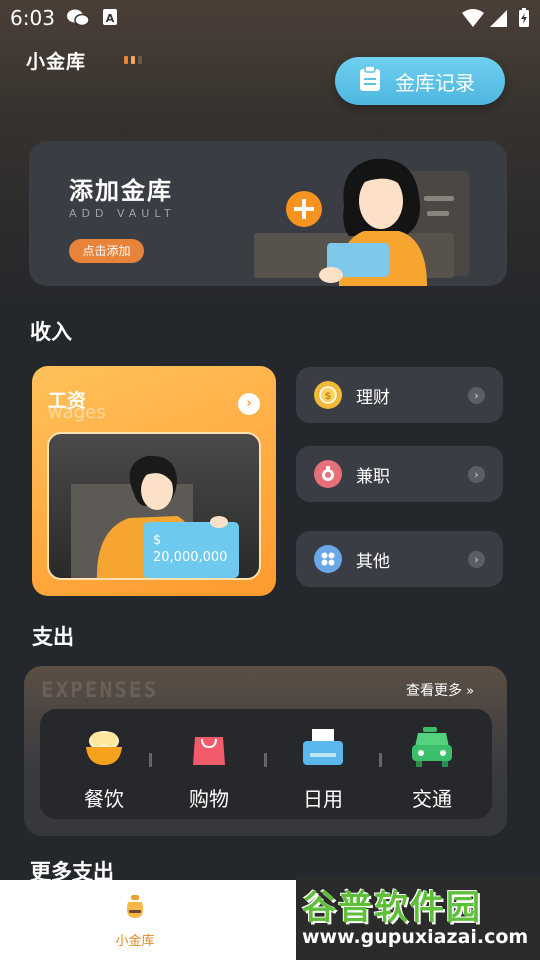 Image resolution: width=540 pixels, height=960 pixels. Describe the element at coordinates (135, 909) in the screenshot. I see `money-bag-icon` at that location.